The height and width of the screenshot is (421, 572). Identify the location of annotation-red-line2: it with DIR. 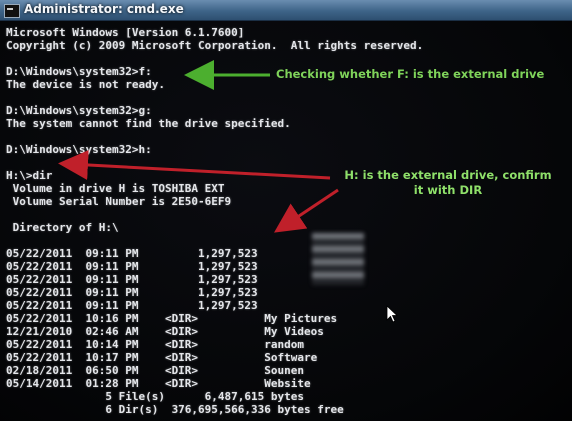
(448, 190).